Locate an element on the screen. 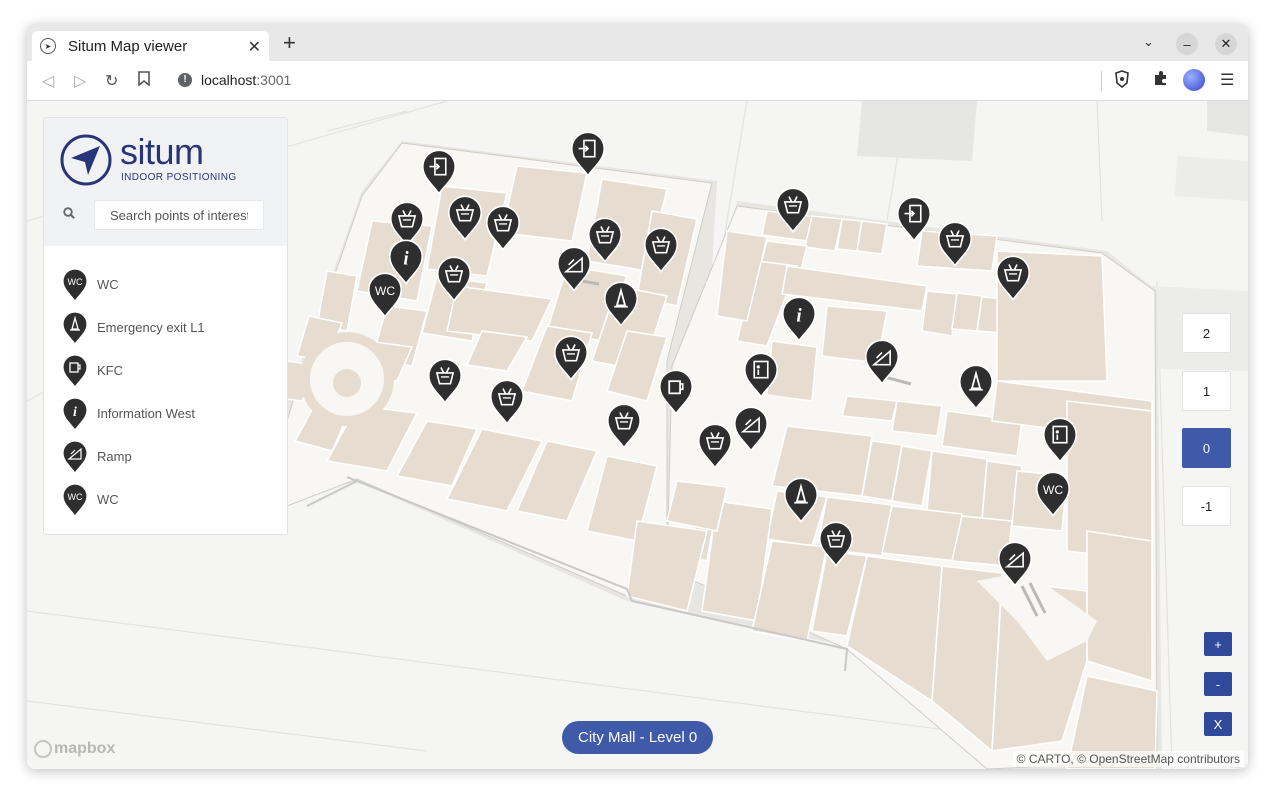  panel-header: situm INDOOR POSITIONING is located at coordinates (165, 182).